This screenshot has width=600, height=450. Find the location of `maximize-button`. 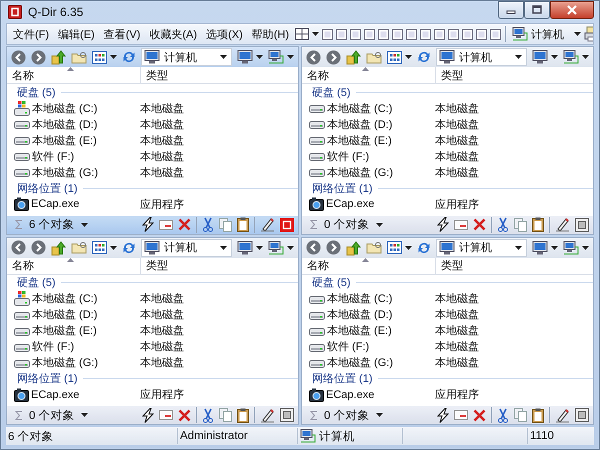

maximize-button is located at coordinates (537, 10).